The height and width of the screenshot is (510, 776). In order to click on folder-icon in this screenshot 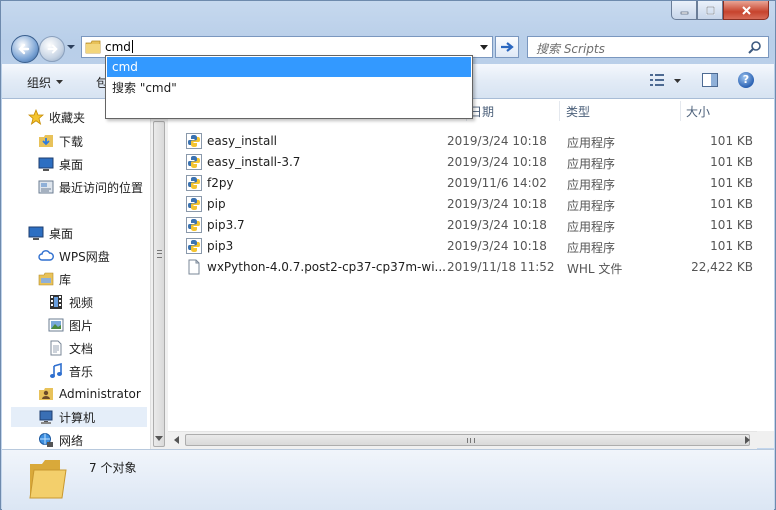, I will do `click(48, 479)`.